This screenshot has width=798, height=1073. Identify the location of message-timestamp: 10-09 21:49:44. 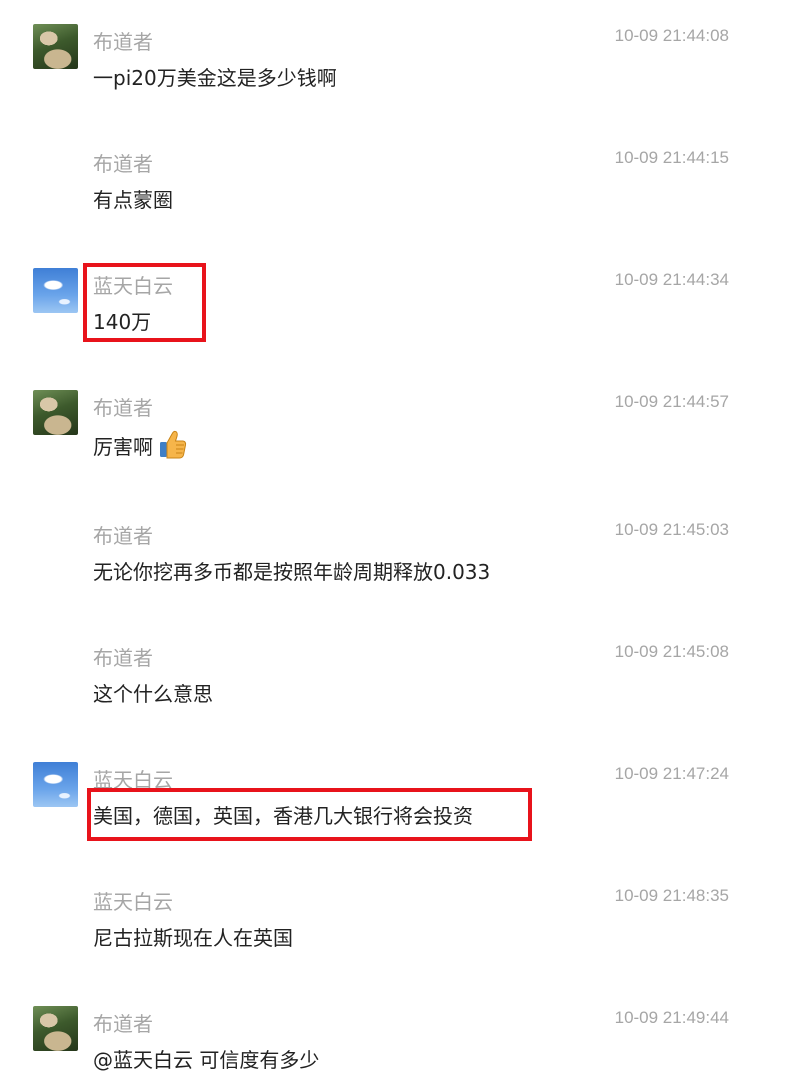
(671, 1017).